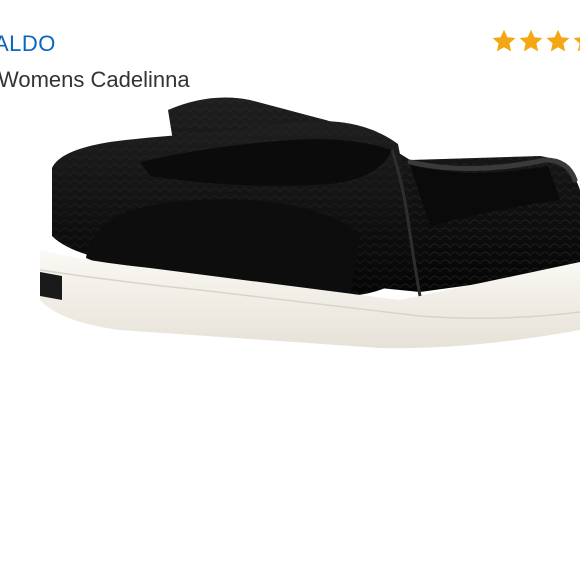 This screenshot has height=580, width=580. Describe the element at coordinates (28, 44) in the screenshot. I see `brand-link: ALDO` at that location.